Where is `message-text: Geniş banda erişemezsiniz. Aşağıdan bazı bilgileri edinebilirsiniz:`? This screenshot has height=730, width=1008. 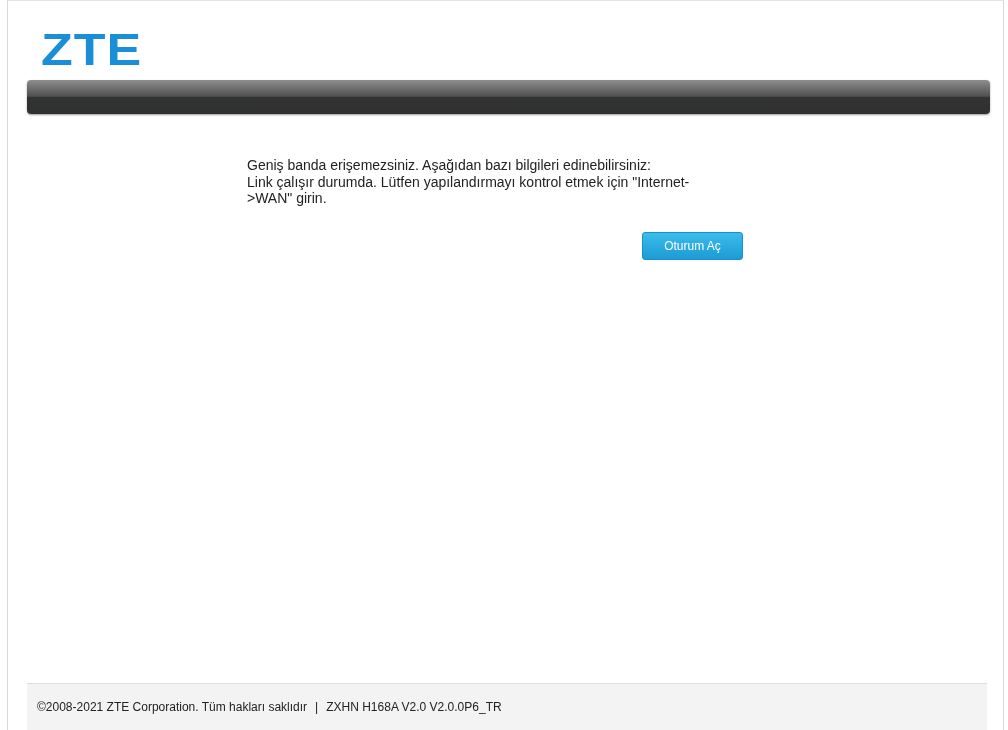 message-text: Geniş banda erişemezsiniz. Aşağıdan bazı bilgileri edinebilirsiniz: is located at coordinates (449, 165).